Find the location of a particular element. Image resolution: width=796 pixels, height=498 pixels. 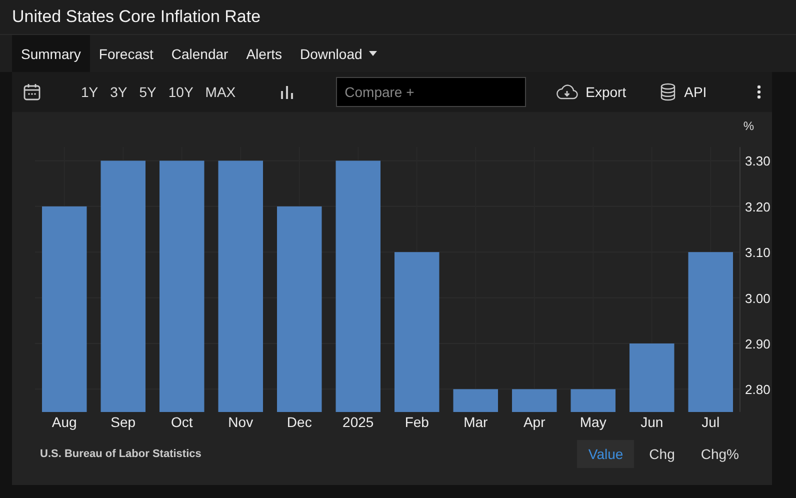

axis-tick-label: 3.30 is located at coordinates (757, 161).